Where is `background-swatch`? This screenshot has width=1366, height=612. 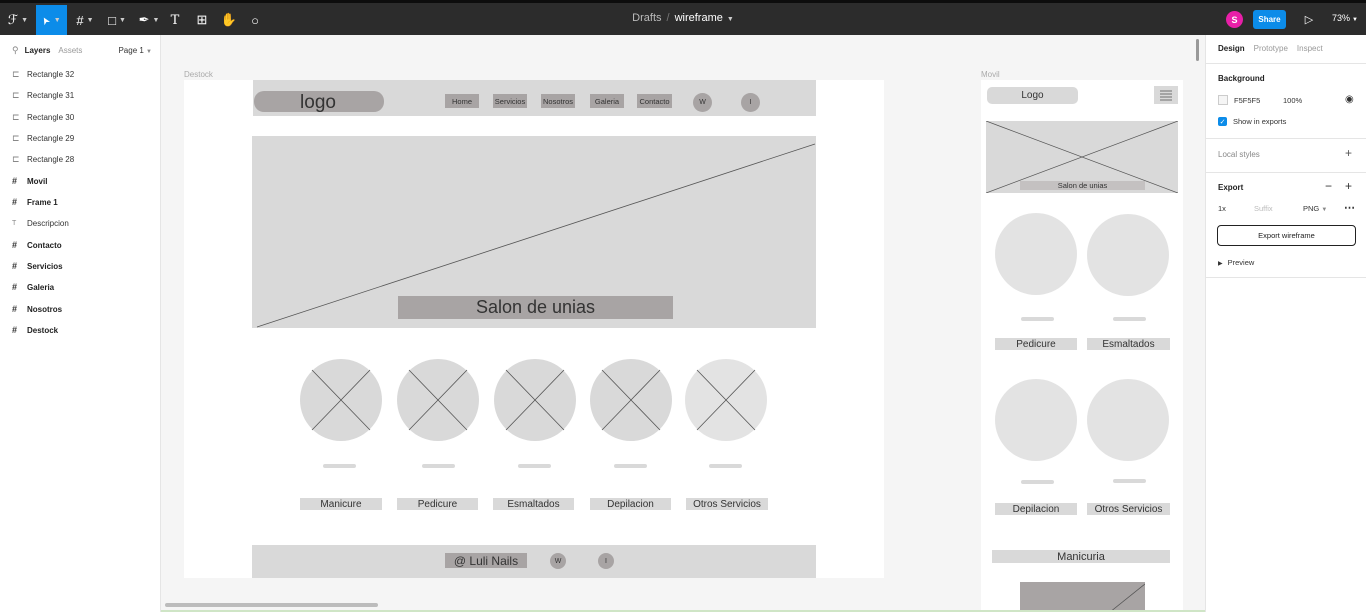 background-swatch is located at coordinates (1223, 100).